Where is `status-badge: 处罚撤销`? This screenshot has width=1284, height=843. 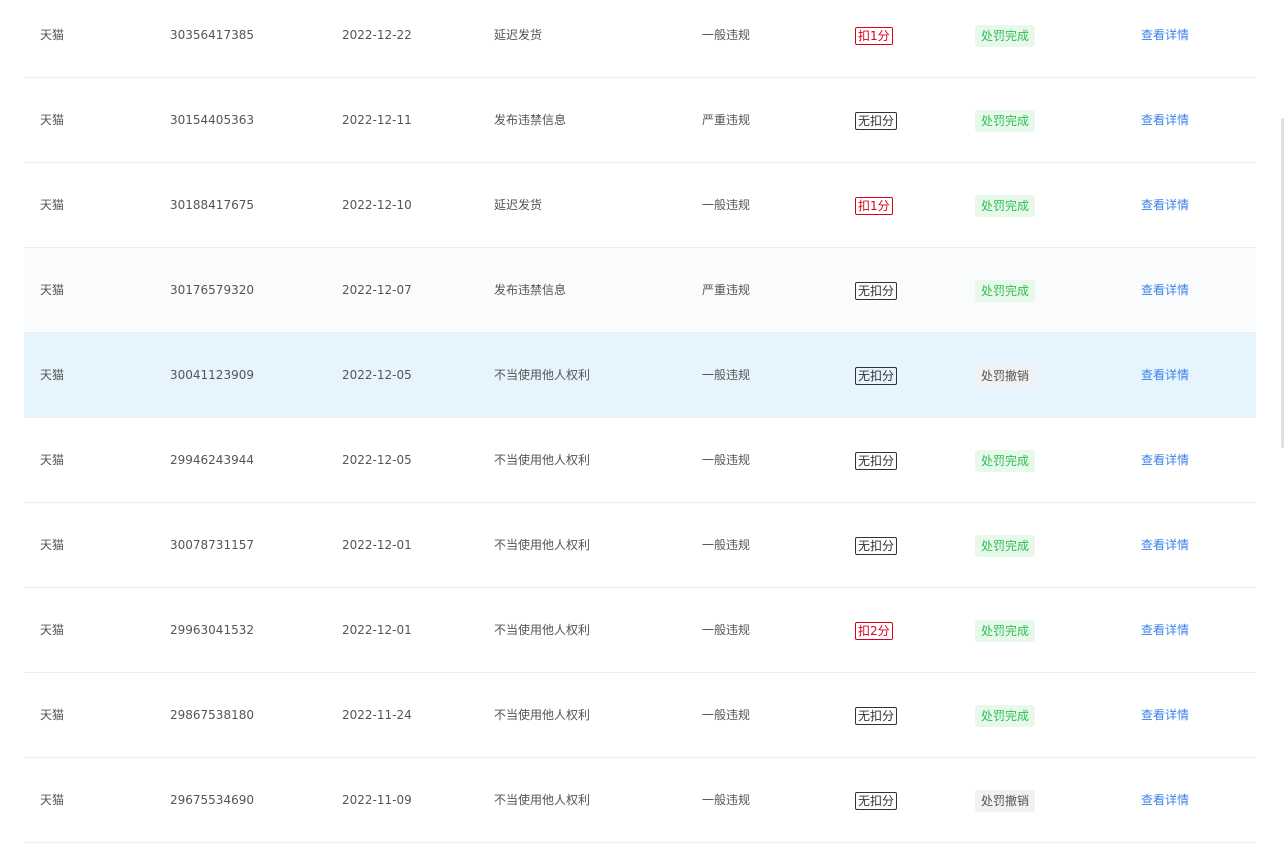 status-badge: 处罚撤销 is located at coordinates (1005, 375).